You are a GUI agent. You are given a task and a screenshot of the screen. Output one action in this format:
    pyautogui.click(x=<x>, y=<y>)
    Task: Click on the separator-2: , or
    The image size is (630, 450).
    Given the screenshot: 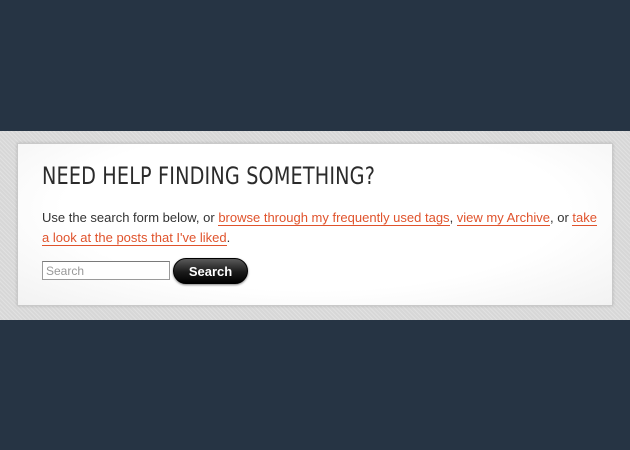 What is the action you would take?
    pyautogui.click(x=561, y=217)
    